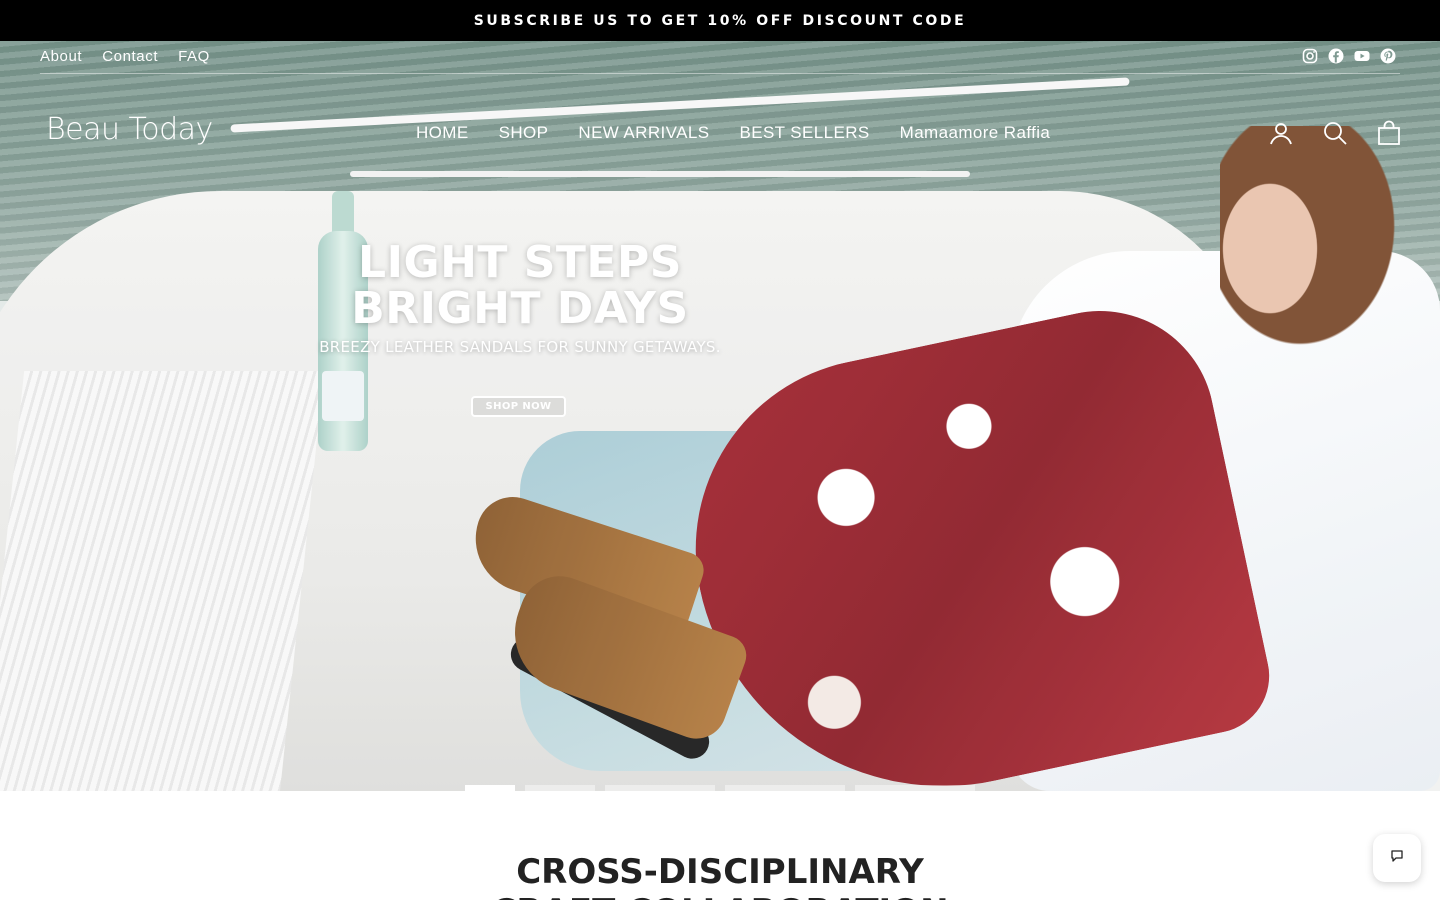 This screenshot has width=1440, height=900. What do you see at coordinates (520, 308) in the screenshot?
I see `hero-title-line2: BRIGHT DAYS` at bounding box center [520, 308].